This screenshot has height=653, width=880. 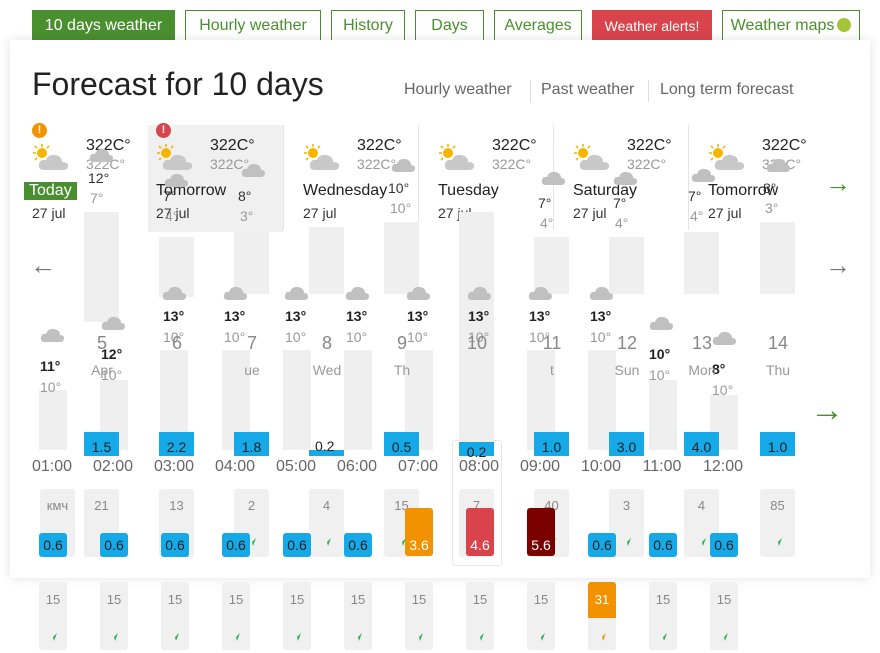 I want to click on next-arrow-icon: →, so click(x=838, y=265).